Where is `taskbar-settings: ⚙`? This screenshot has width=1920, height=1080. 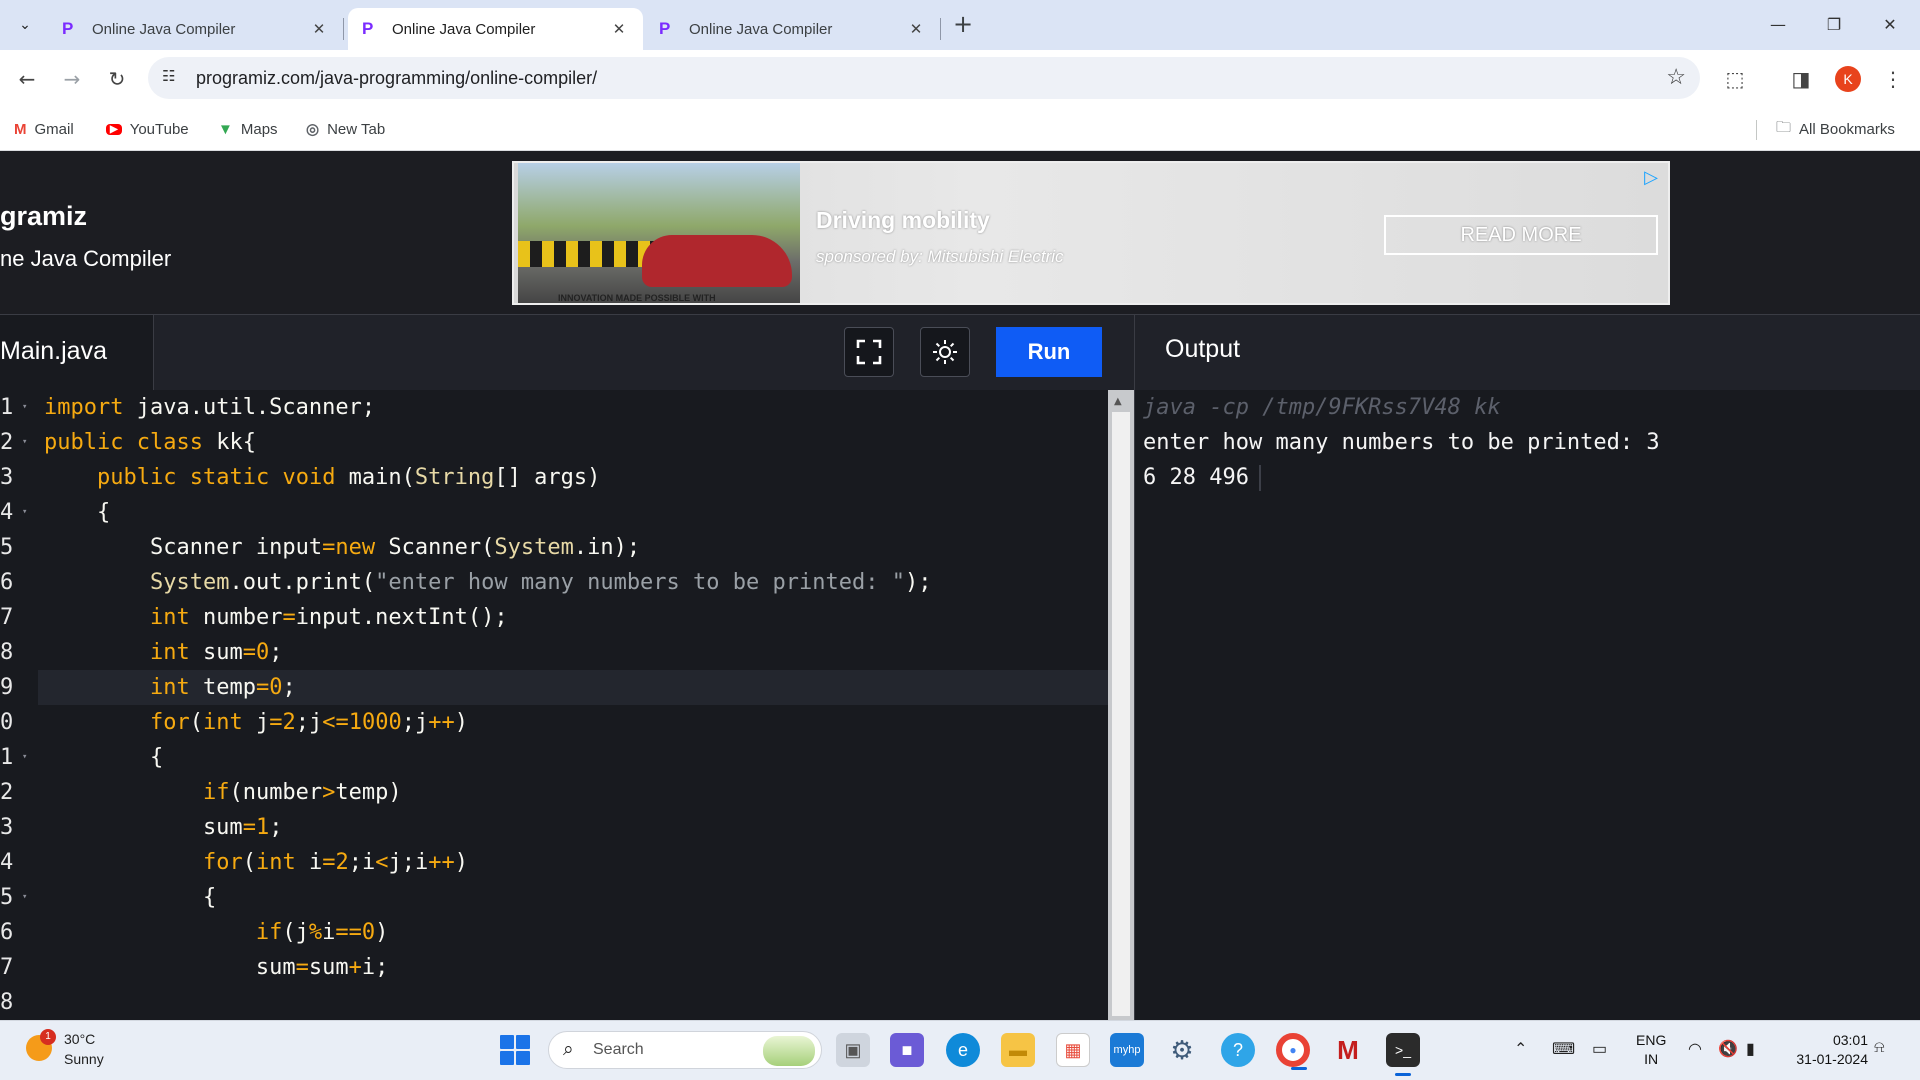 taskbar-settings: ⚙ is located at coordinates (1182, 1050).